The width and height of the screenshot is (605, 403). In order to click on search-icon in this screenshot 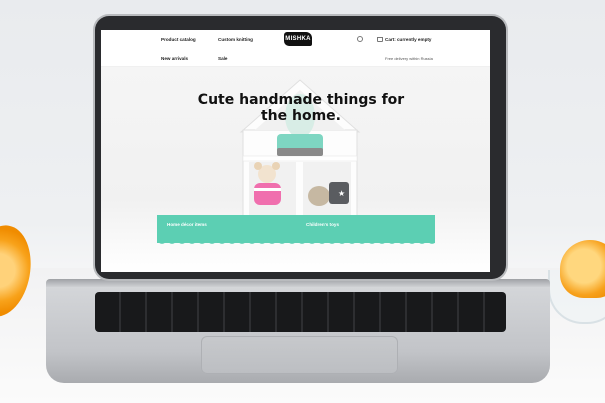, I will do `click(360, 39)`.